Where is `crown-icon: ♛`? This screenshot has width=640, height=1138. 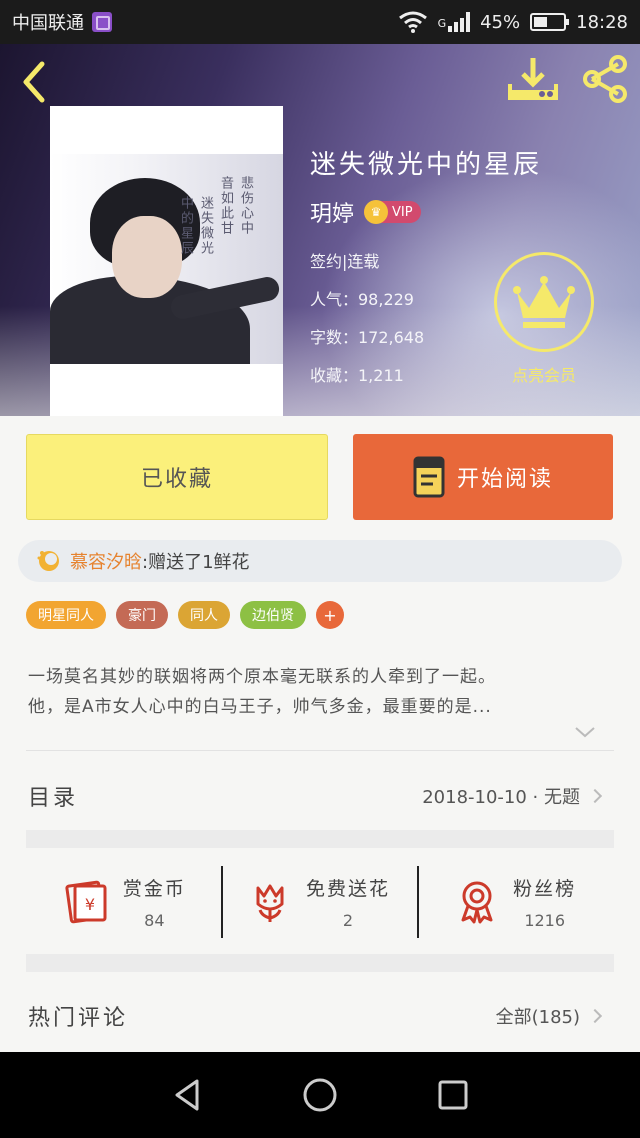
crown-icon: ♛ is located at coordinates (376, 212).